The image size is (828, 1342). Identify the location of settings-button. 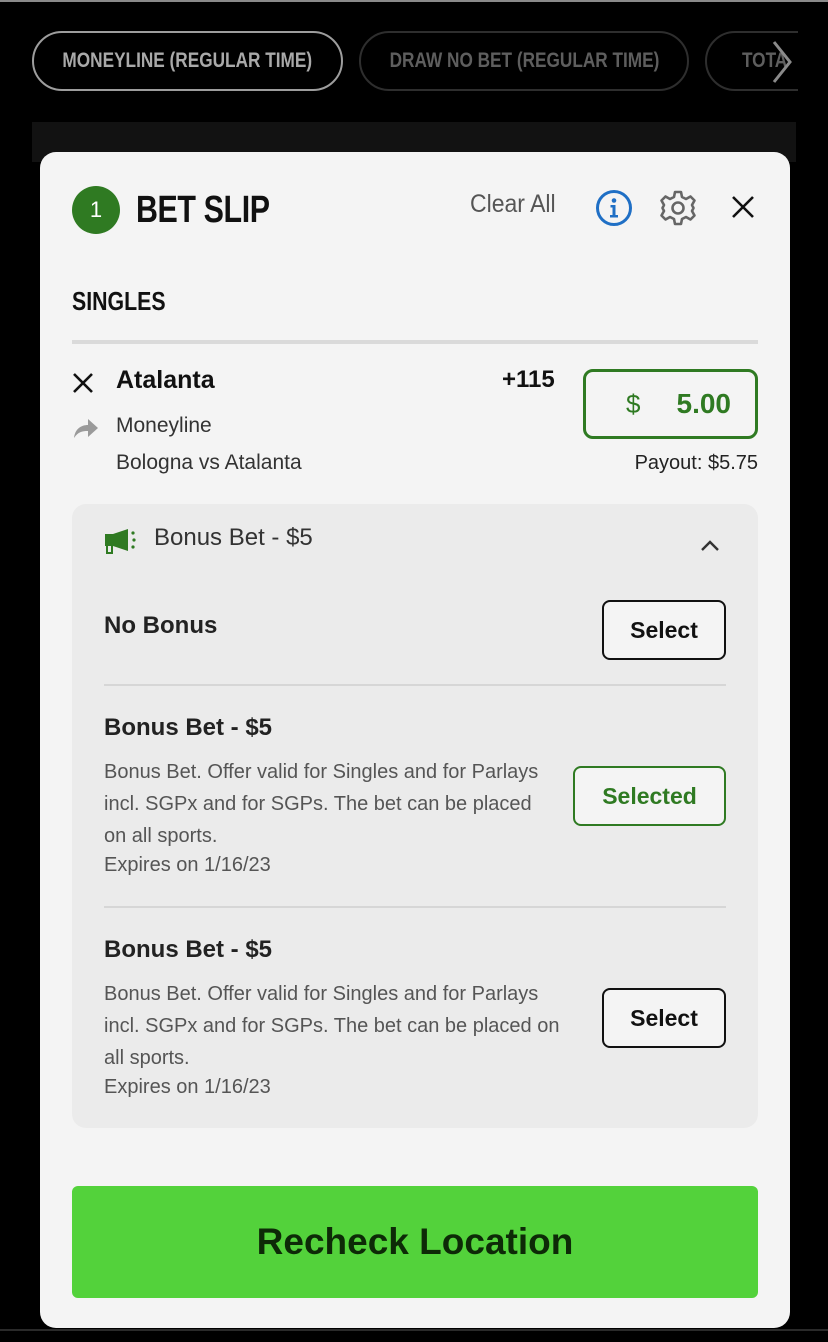
(678, 208).